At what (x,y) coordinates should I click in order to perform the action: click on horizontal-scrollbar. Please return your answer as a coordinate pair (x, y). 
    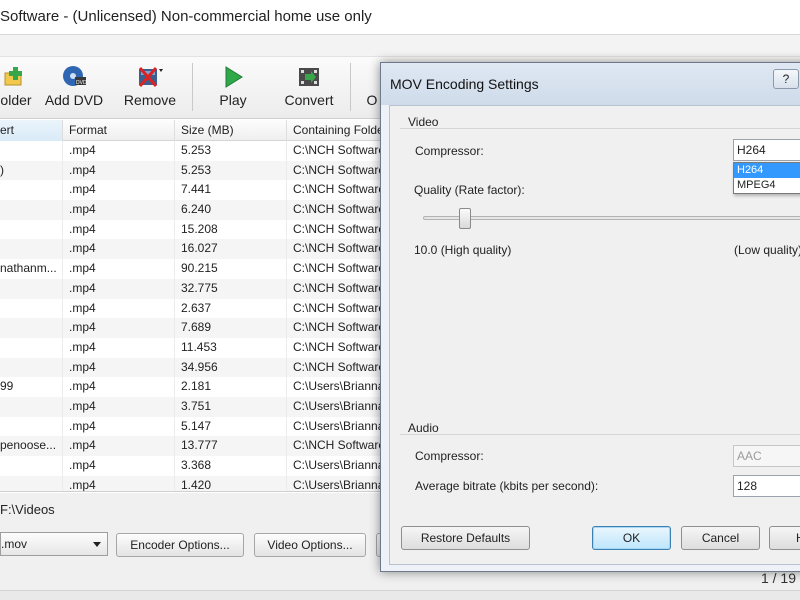
    Looking at the image, I should click on (400, 595).